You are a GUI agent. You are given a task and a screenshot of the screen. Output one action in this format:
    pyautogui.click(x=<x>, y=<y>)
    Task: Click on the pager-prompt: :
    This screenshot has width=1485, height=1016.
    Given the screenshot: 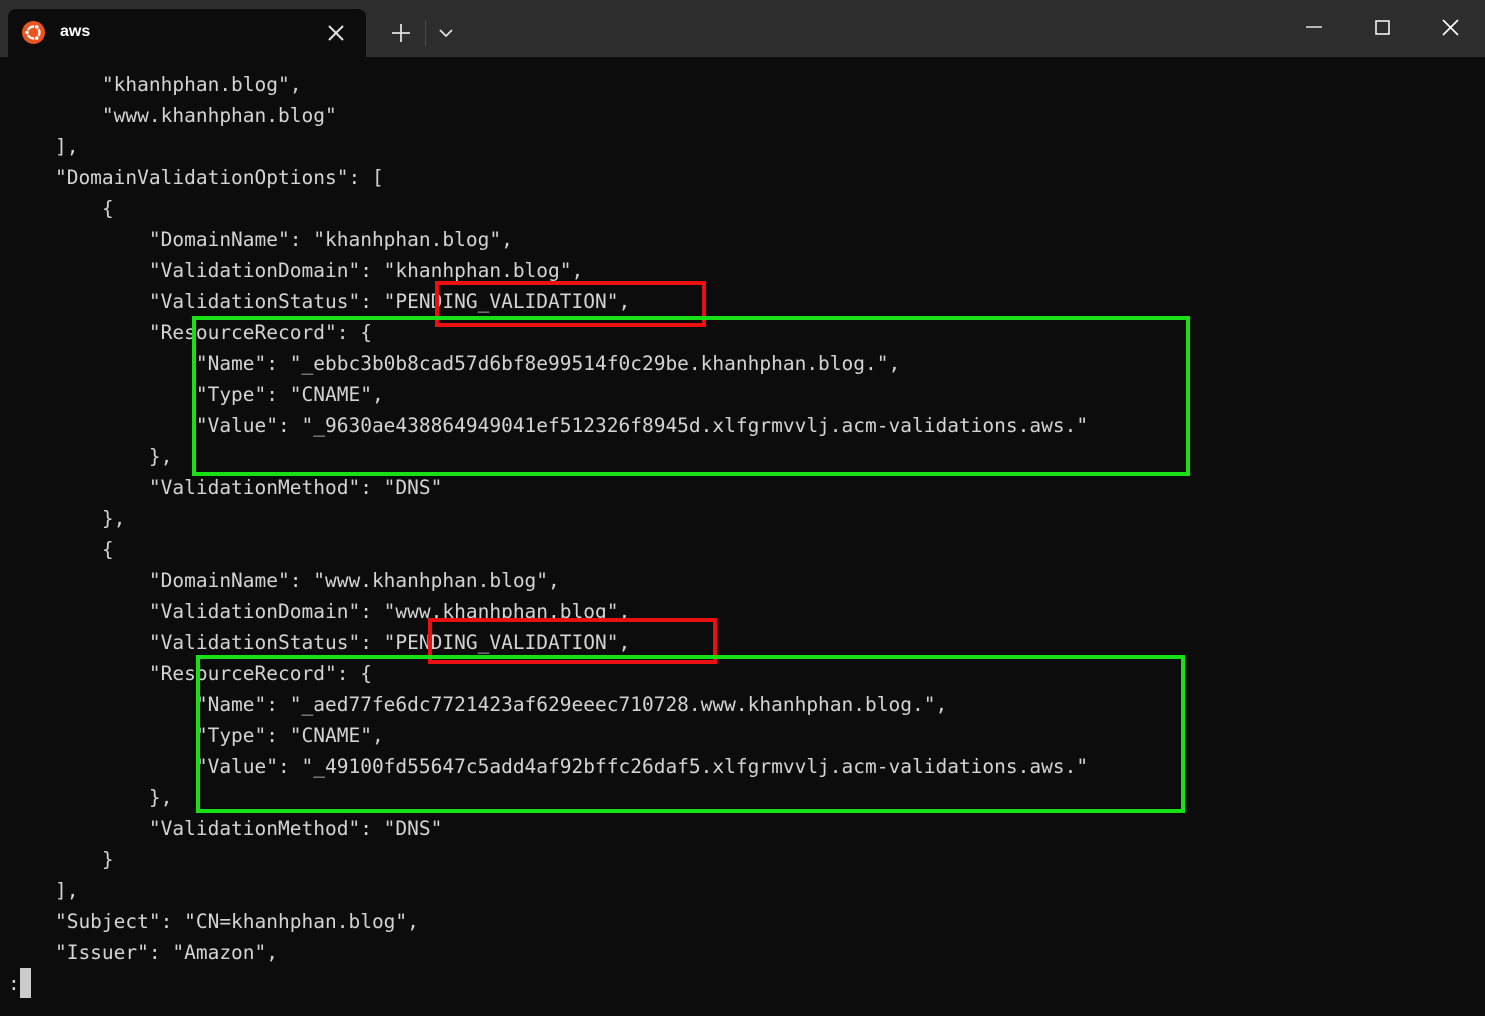 What is the action you would take?
    pyautogui.click(x=14, y=983)
    